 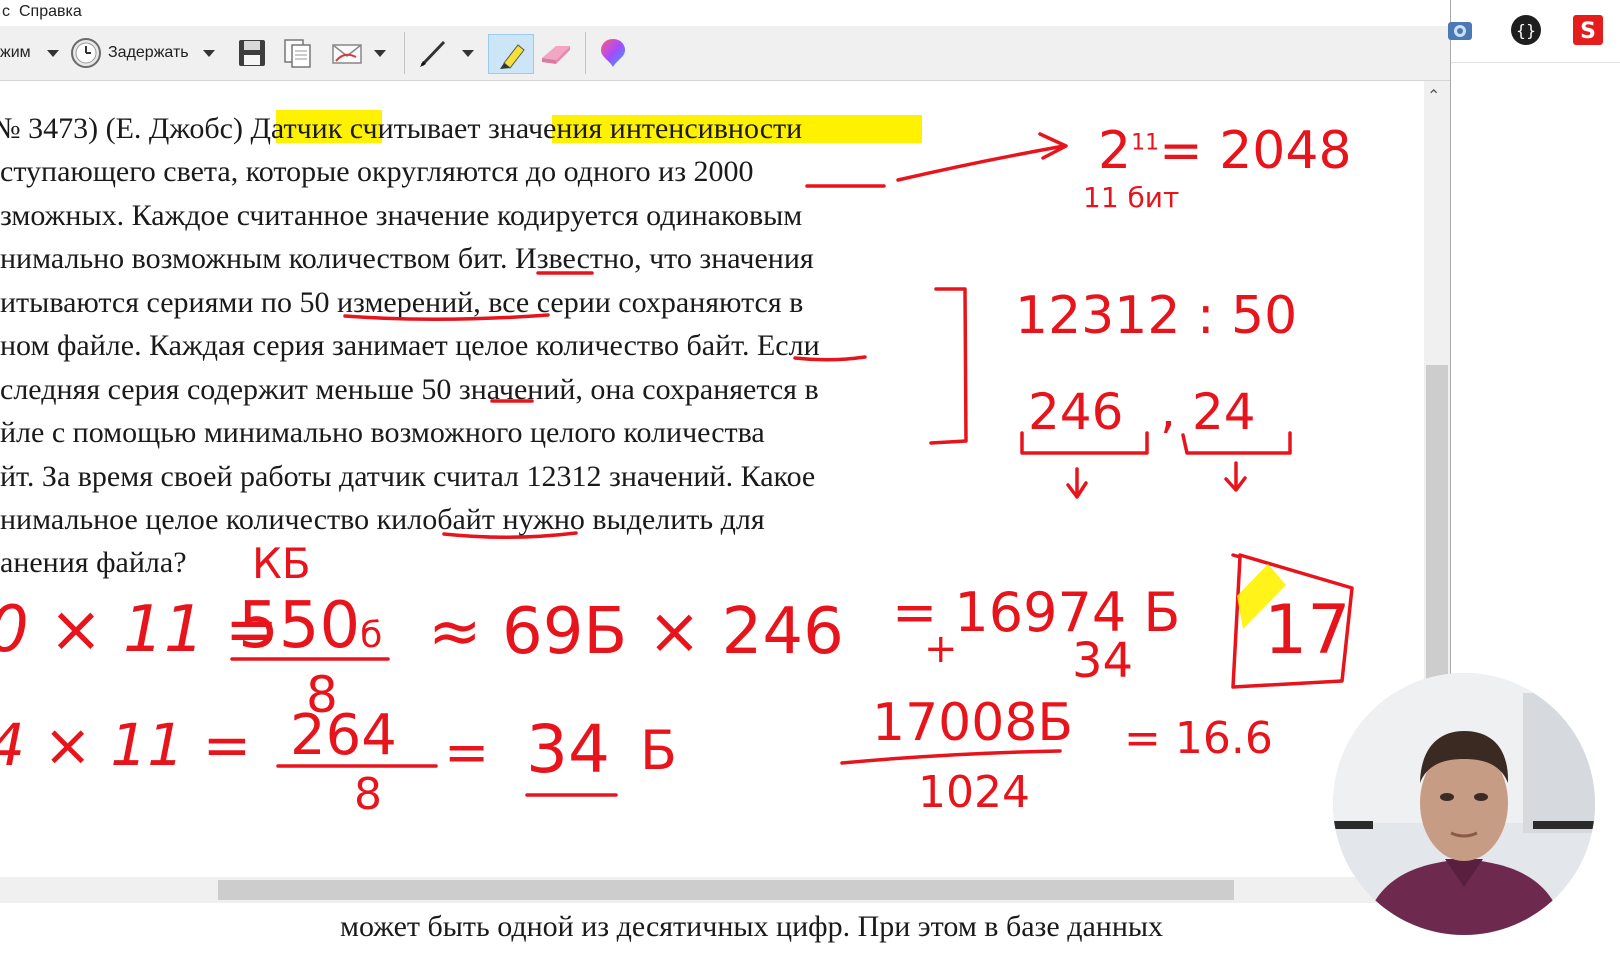 I want to click on total-result: = 16.6, so click(x=1198, y=738).